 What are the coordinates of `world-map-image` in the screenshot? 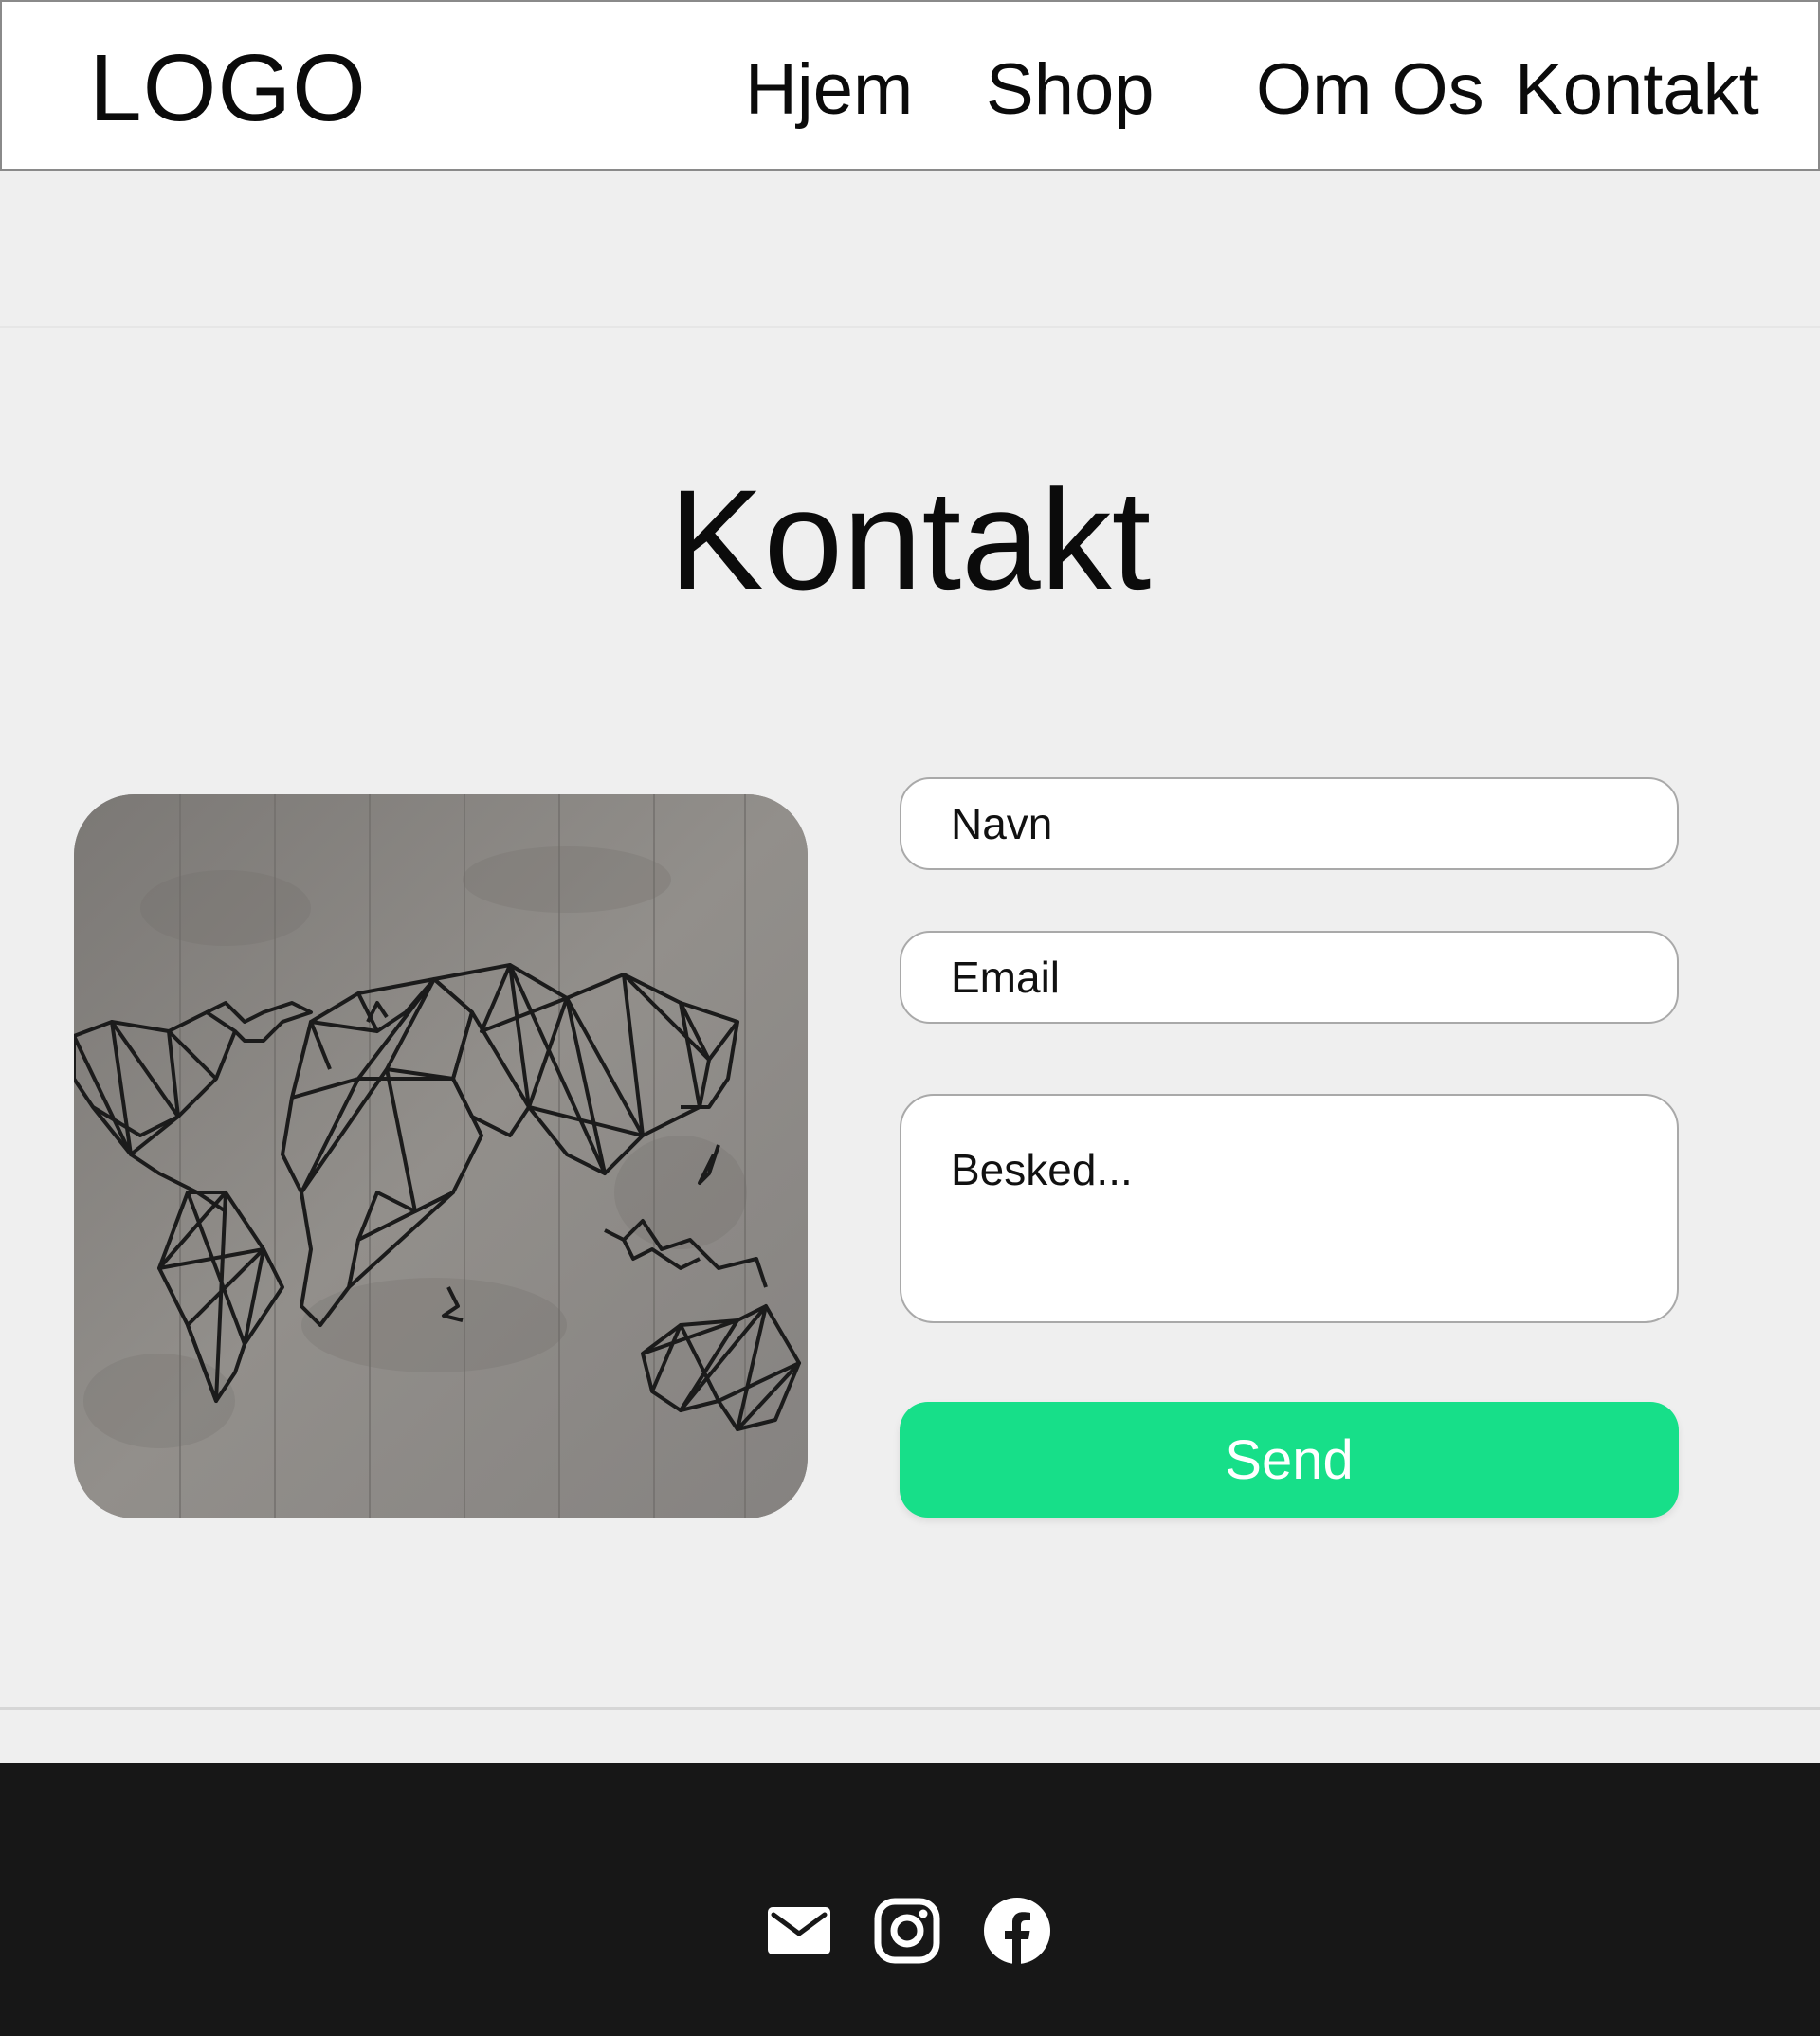 It's located at (441, 1156).